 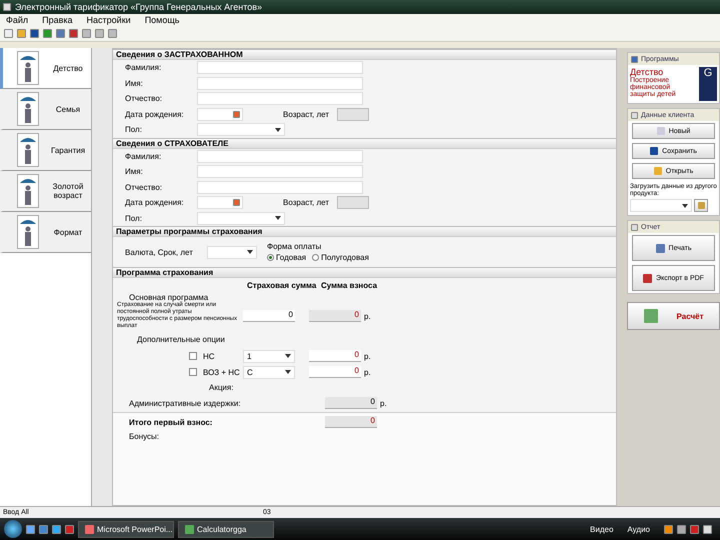 I want to click on dropdown: 1, so click(x=269, y=356).